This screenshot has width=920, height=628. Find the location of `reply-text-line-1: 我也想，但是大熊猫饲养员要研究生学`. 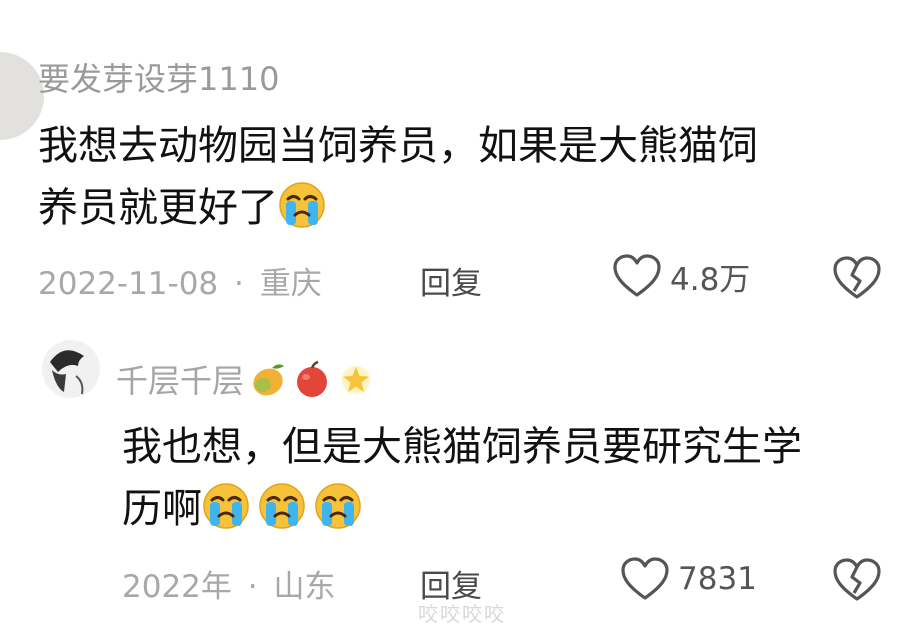

reply-text-line-1: 我也想，但是大熊猫饲养员要研究生学 is located at coordinates (462, 447).